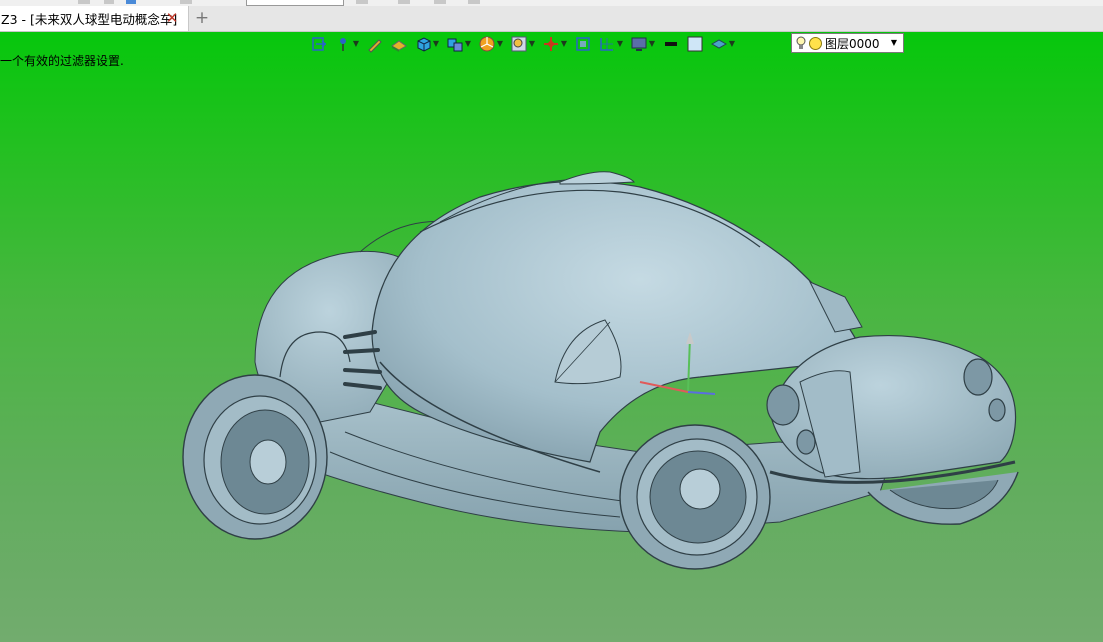 The image size is (1103, 642). Describe the element at coordinates (202, 18) in the screenshot. I see `add-tab-icon: +` at that location.